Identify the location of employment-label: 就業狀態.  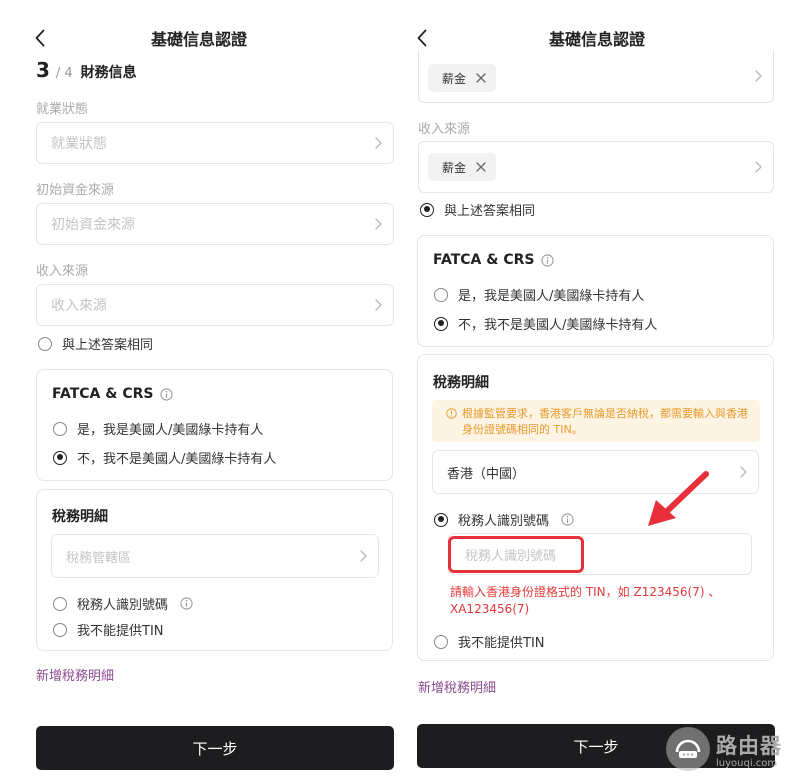
(62, 109).